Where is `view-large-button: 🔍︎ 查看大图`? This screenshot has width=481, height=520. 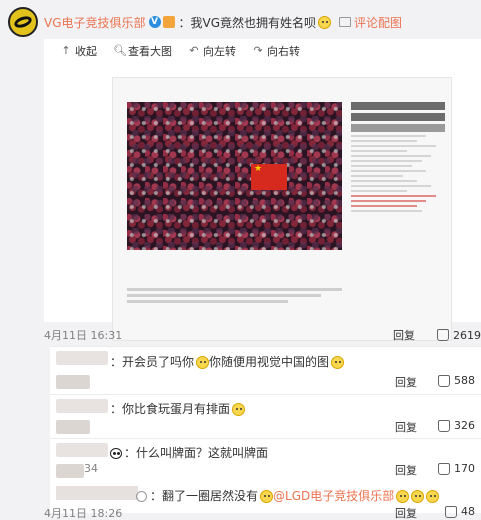
view-large-button: 🔍︎ 查看大图 is located at coordinates (142, 51).